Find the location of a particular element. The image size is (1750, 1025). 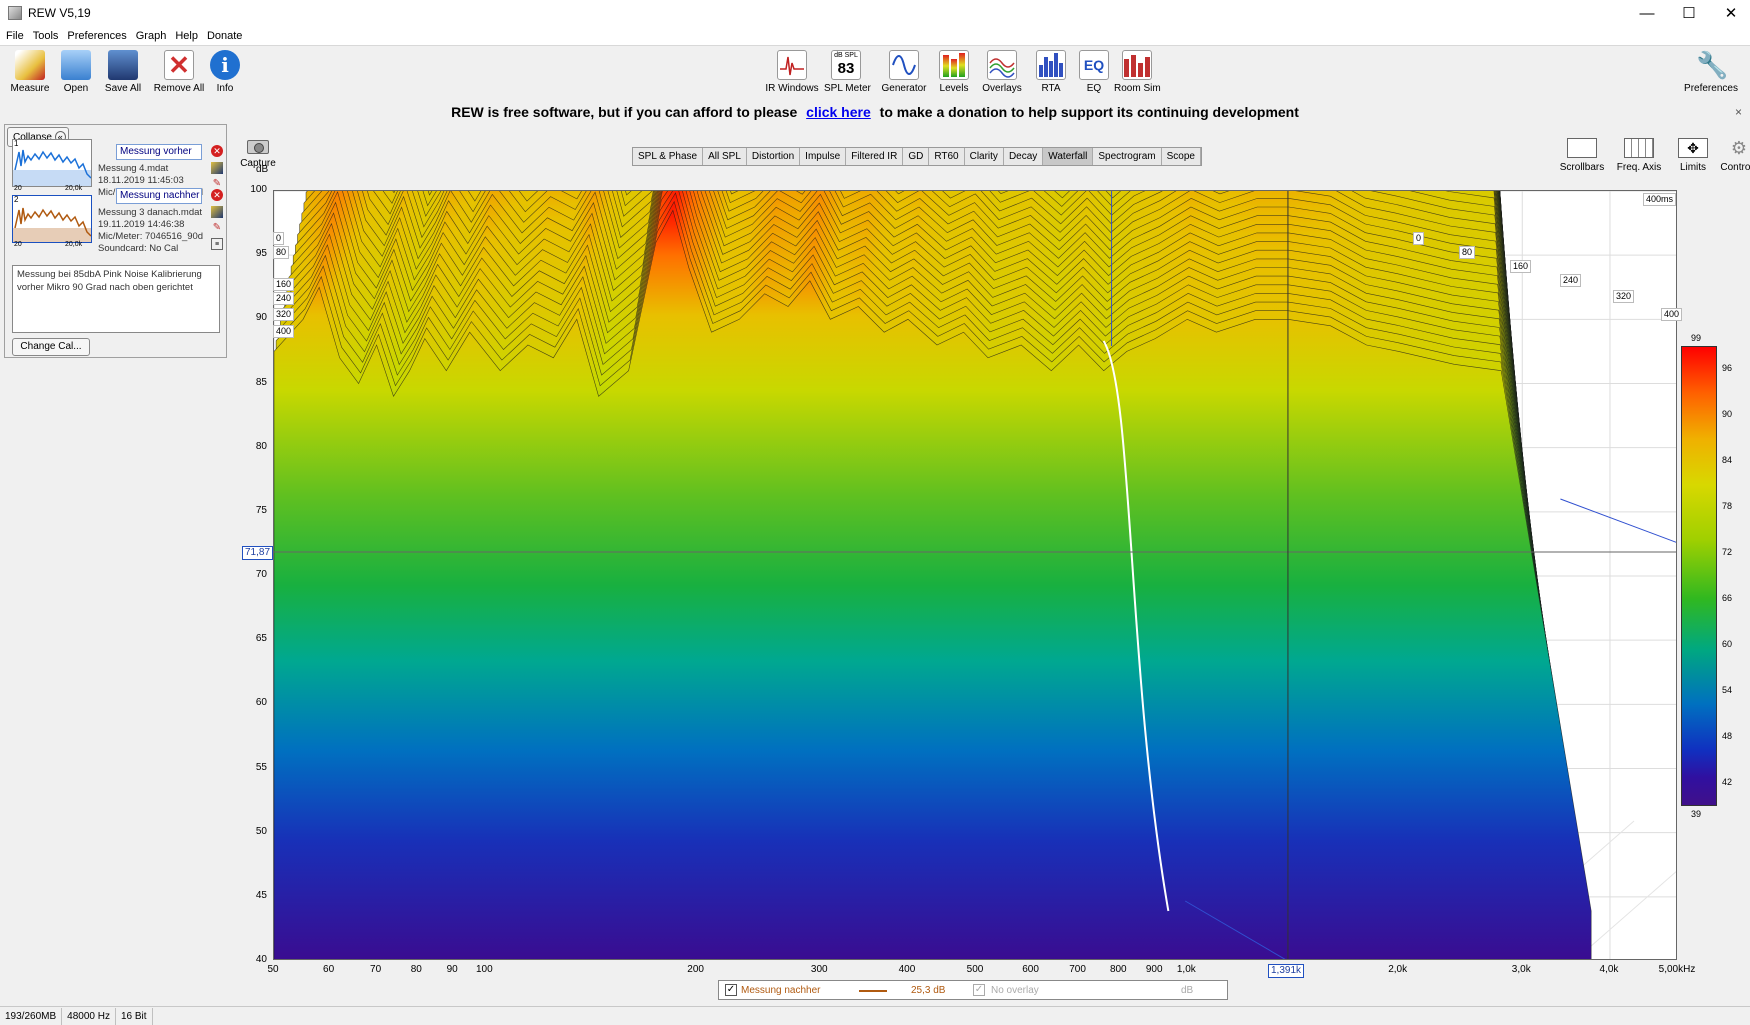

y-tick-label: 40 is located at coordinates (261, 959).